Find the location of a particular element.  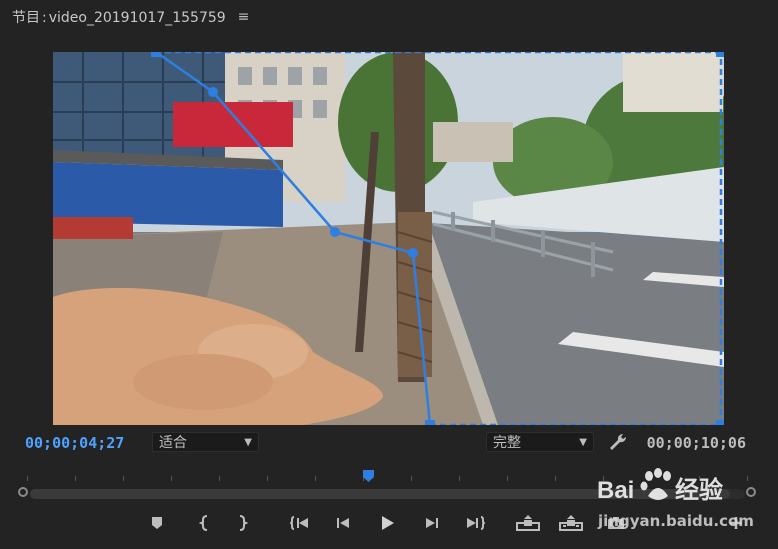

go-to-in-icon is located at coordinates (299, 523).